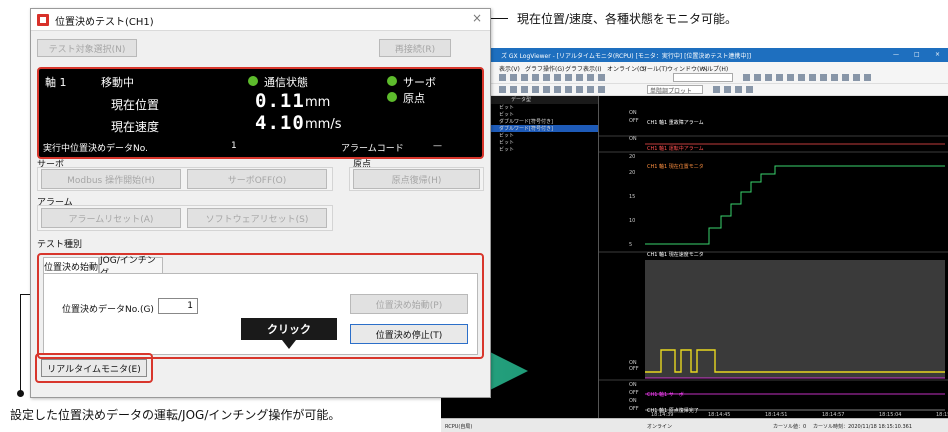  What do you see at coordinates (896, 54) in the screenshot?
I see `minimize-button: —` at bounding box center [896, 54].